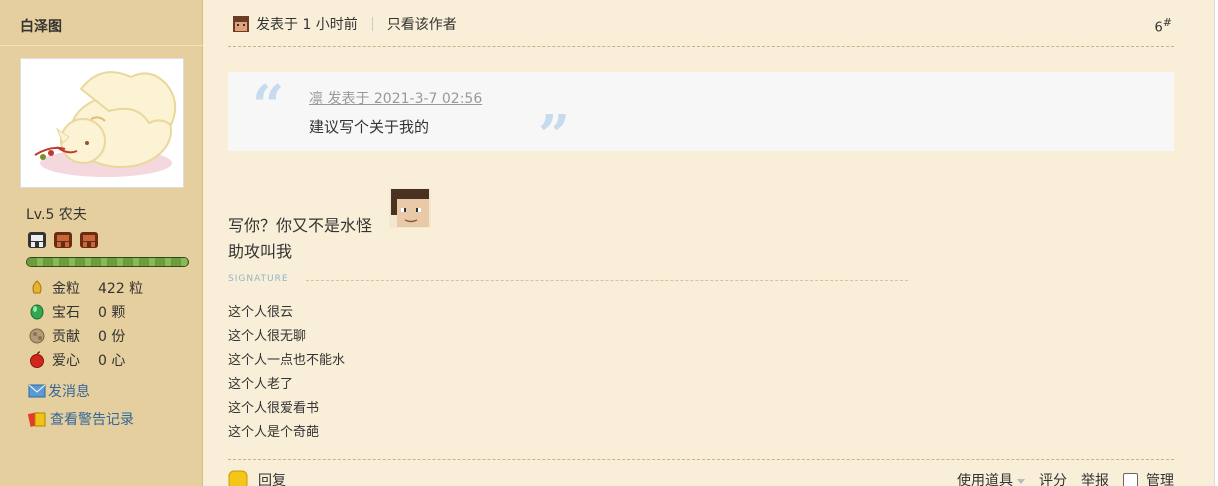 The width and height of the screenshot is (1218, 486). Describe the element at coordinates (41, 26) in the screenshot. I see `author-username: 白泽图` at that location.